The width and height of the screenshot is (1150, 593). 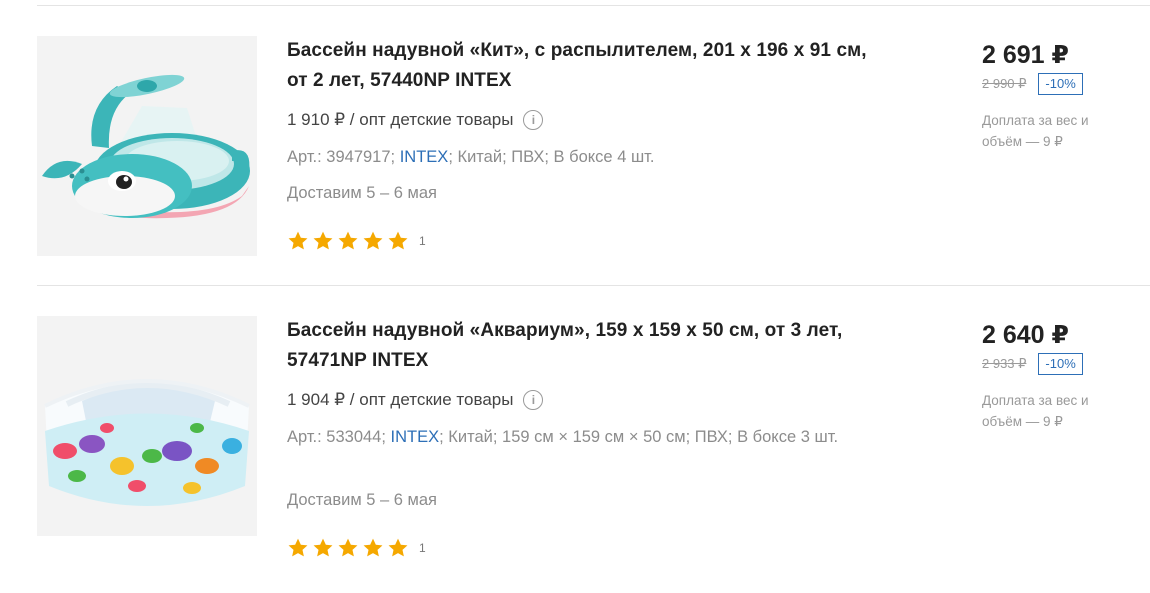 I want to click on meta-article: Арт.: 3947917;, so click(x=343, y=157).